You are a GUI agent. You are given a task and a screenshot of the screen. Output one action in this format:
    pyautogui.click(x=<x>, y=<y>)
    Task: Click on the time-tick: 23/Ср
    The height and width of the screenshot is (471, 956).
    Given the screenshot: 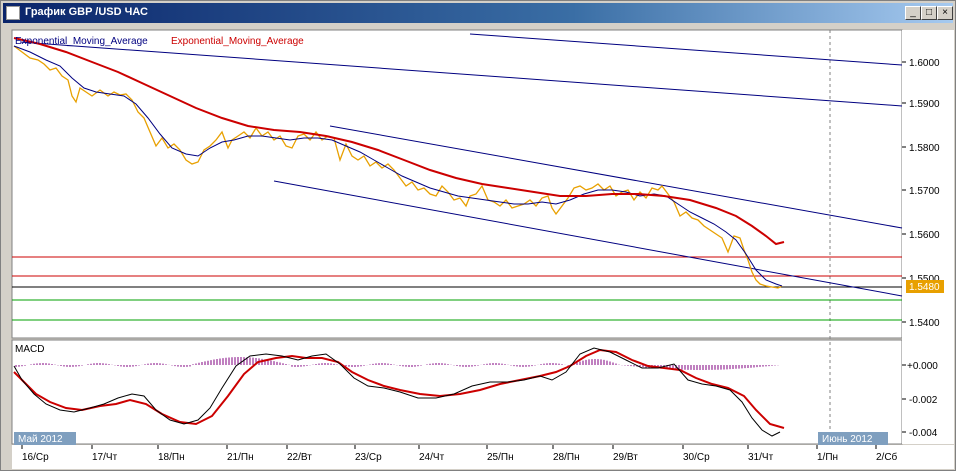 What is the action you would take?
    pyautogui.click(x=368, y=457)
    